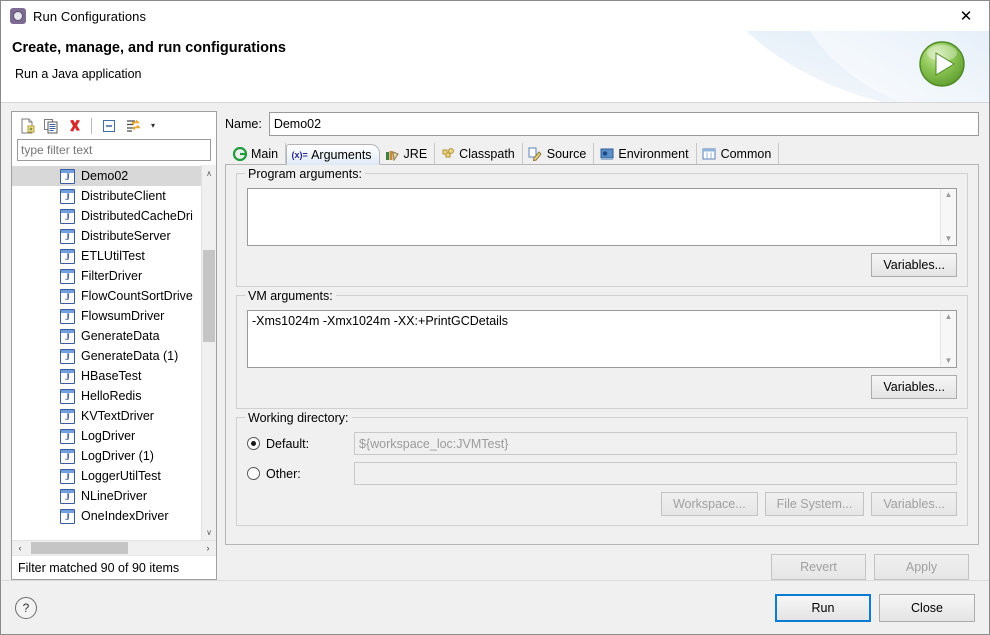  I want to click on tree-item: LoggerUtilTest, so click(106, 476).